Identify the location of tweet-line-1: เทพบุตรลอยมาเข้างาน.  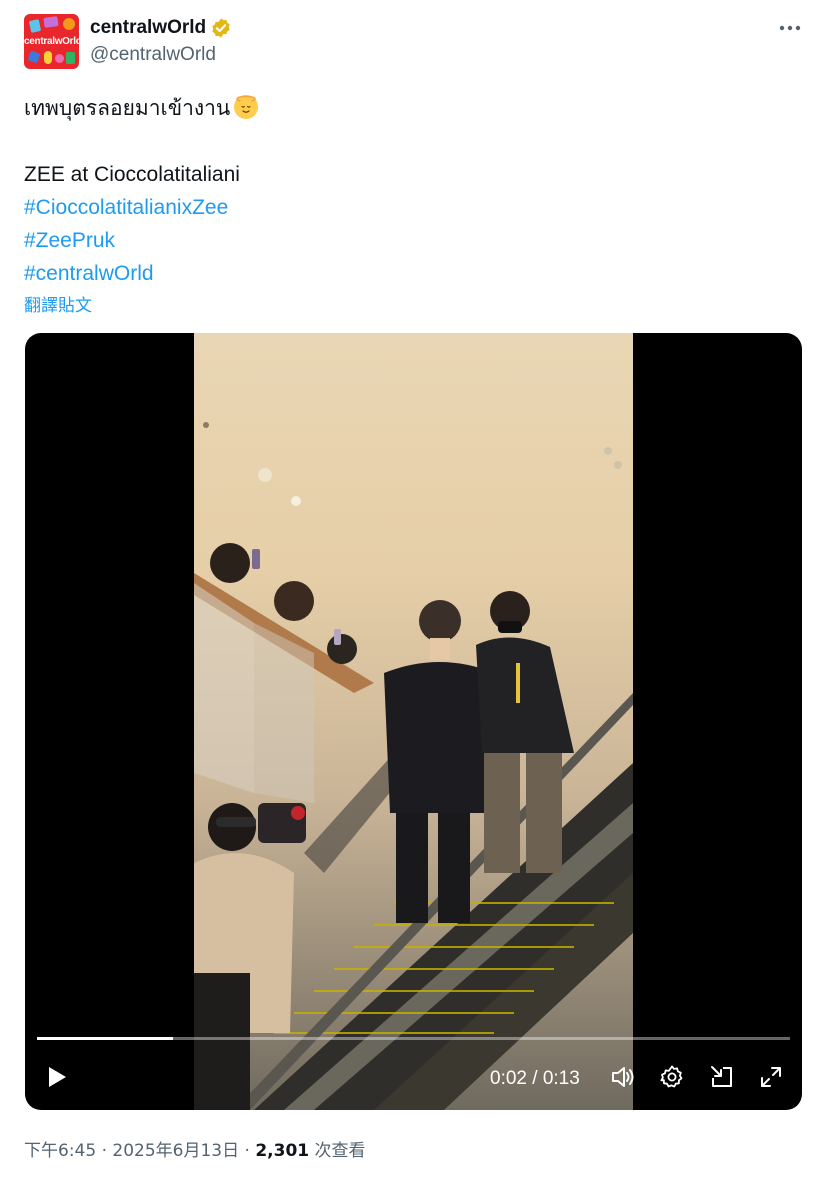
(409, 108).